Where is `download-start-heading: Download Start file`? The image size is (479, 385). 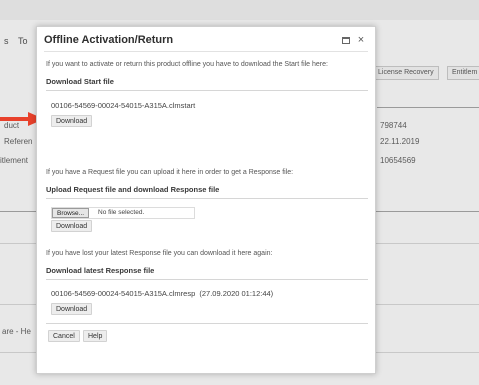
download-start-heading: Download Start file is located at coordinates (80, 81).